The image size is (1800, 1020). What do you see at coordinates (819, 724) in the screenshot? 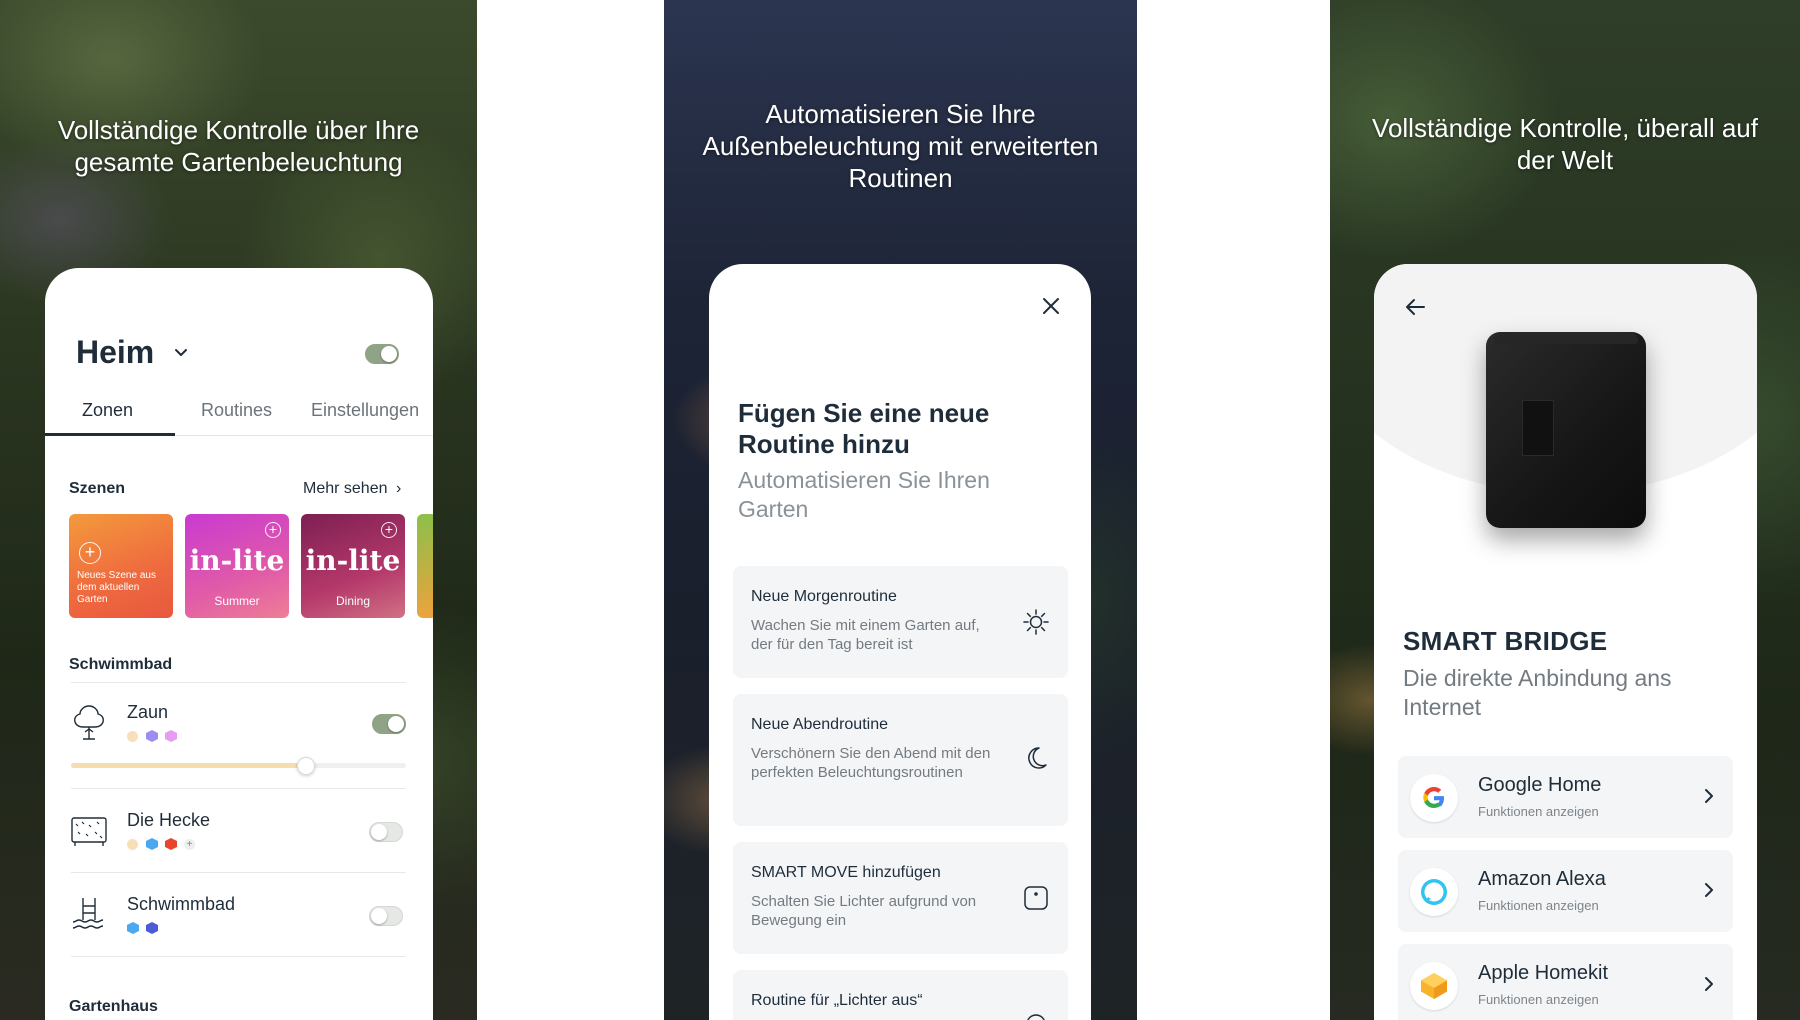
I see `routine-title: Neue Abendroutine` at bounding box center [819, 724].